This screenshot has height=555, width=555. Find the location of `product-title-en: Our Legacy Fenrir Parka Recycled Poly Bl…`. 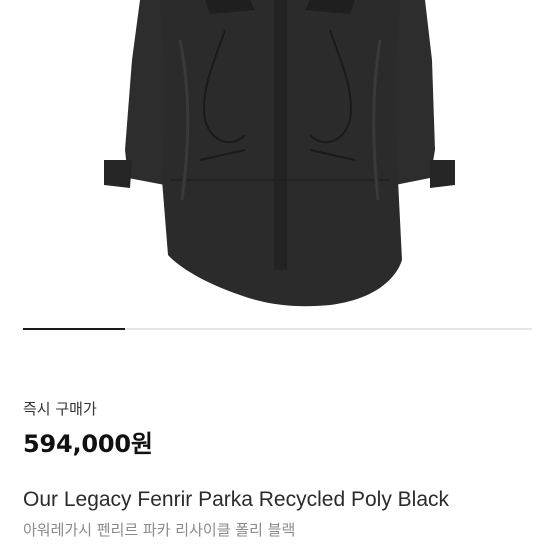

product-title-en: Our Legacy Fenrir Parka Recycled Poly Bl… is located at coordinates (236, 499).